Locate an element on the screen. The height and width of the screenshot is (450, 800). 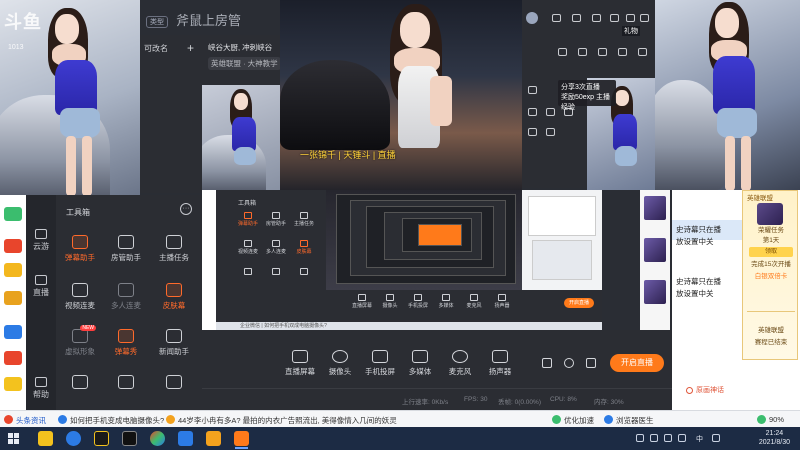
douyu-app-icon is located at coordinates (241, 440).